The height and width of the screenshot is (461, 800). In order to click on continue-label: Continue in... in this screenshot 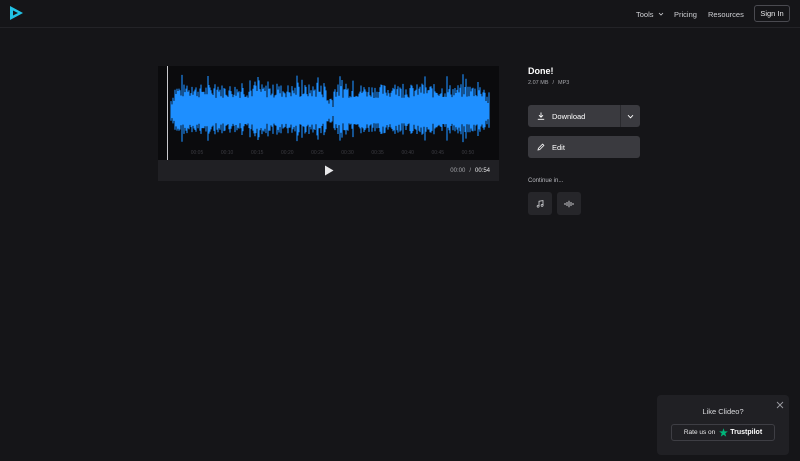, I will do `click(546, 181)`.